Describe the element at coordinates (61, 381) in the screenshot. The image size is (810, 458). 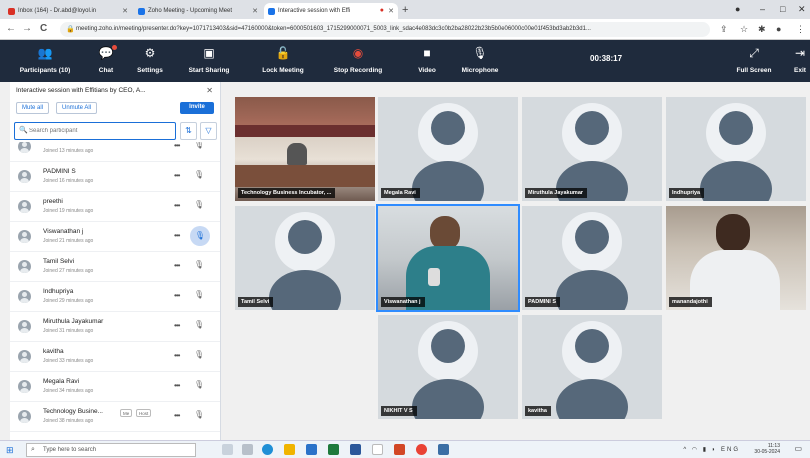
I see `participant-name: Megala Ravi` at that location.